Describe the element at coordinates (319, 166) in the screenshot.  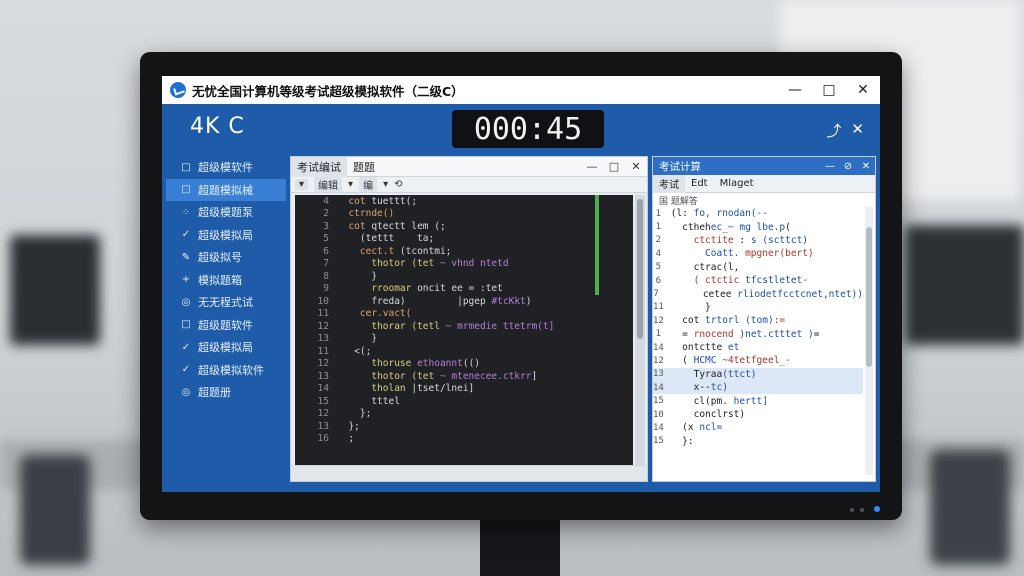
I see `tab-exam-edit: 考试编试` at that location.